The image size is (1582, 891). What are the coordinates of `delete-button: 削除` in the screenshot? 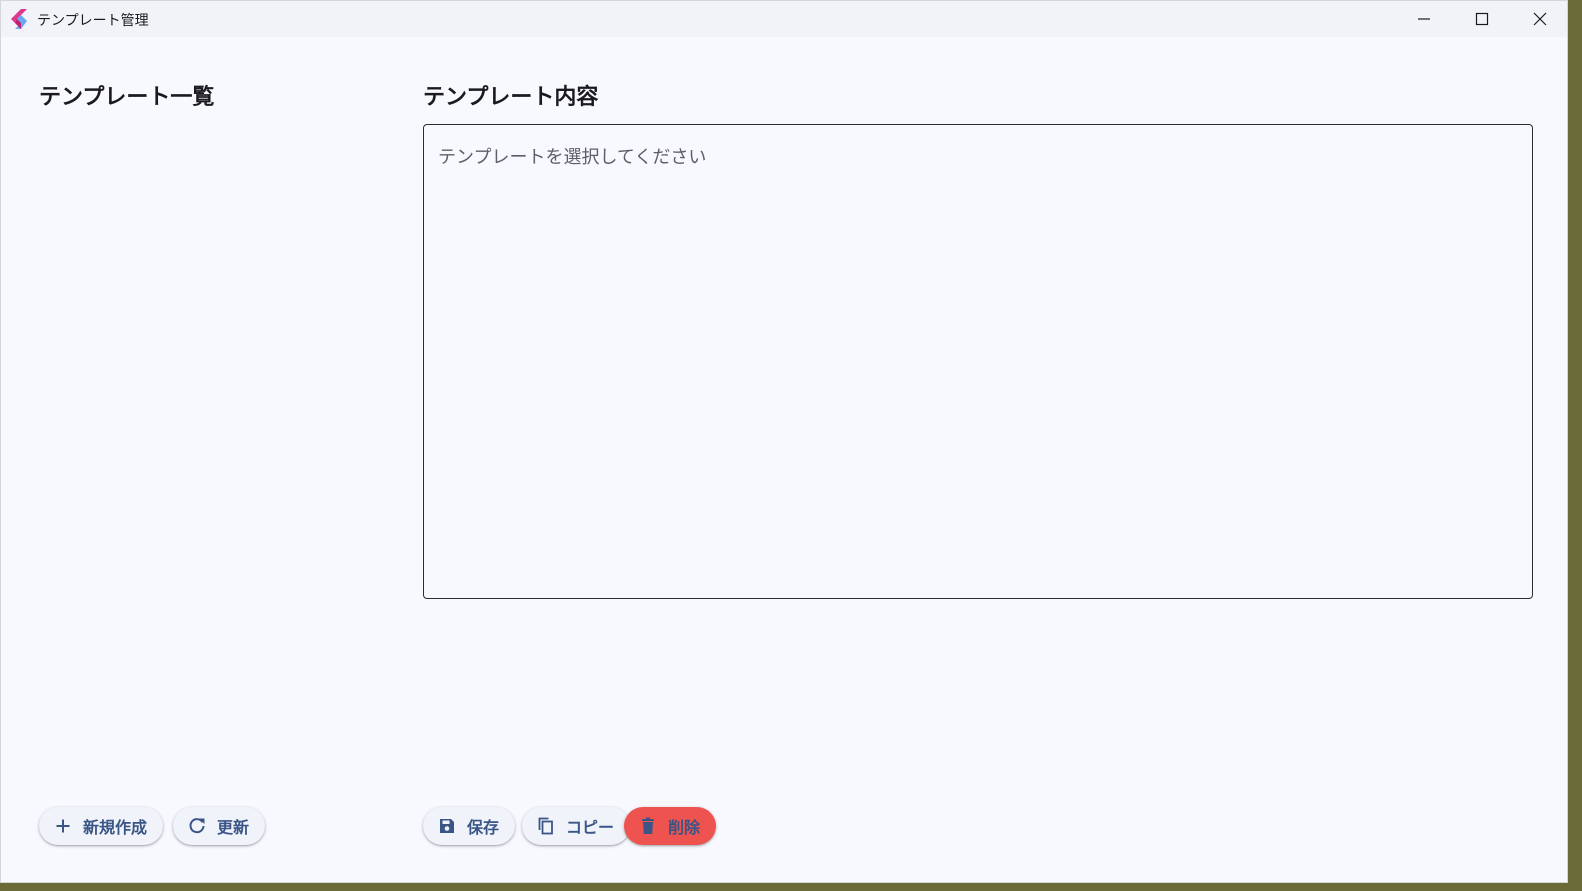 It's located at (670, 826).